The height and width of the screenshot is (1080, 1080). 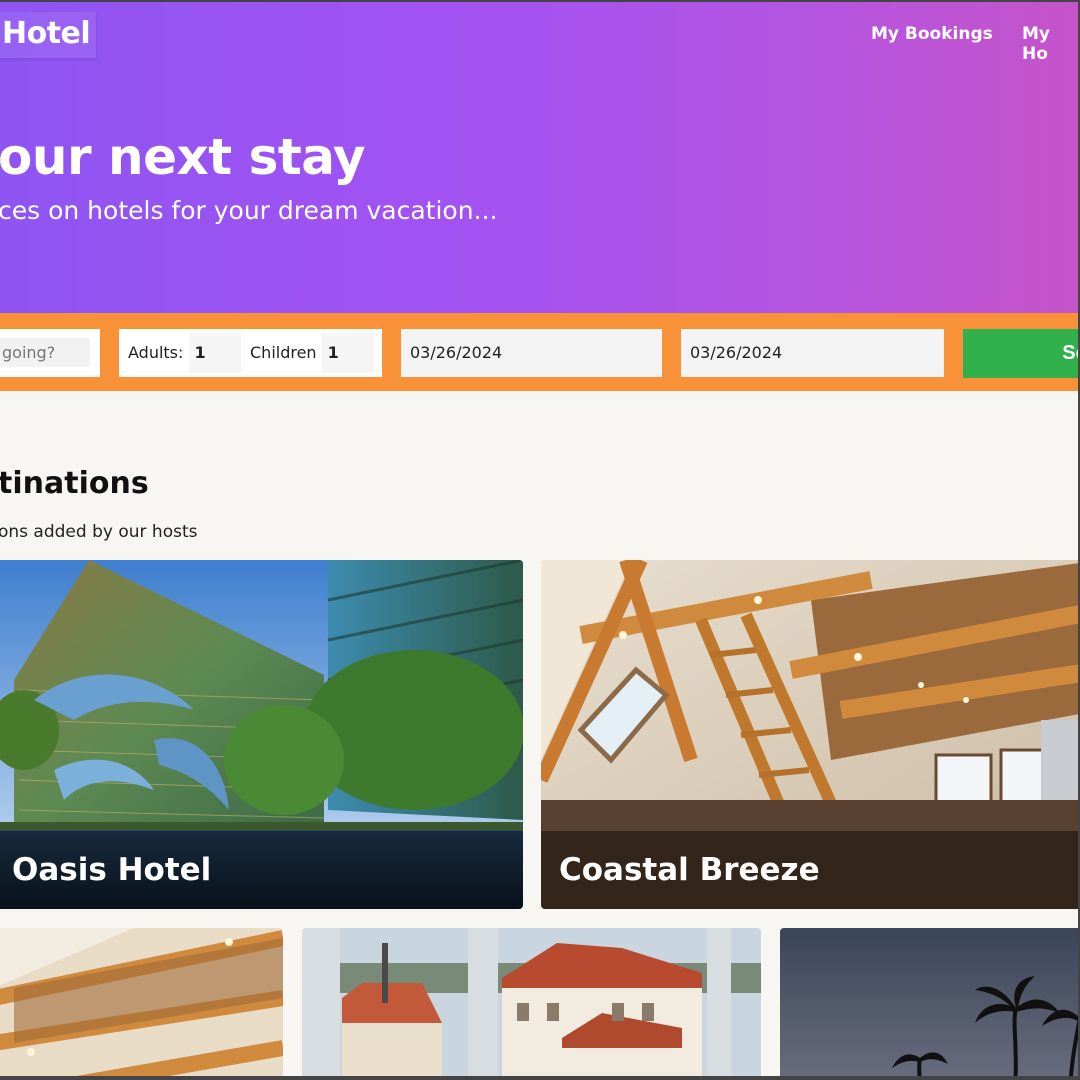 I want to click on palm-photo, so click(x=930, y=1004).